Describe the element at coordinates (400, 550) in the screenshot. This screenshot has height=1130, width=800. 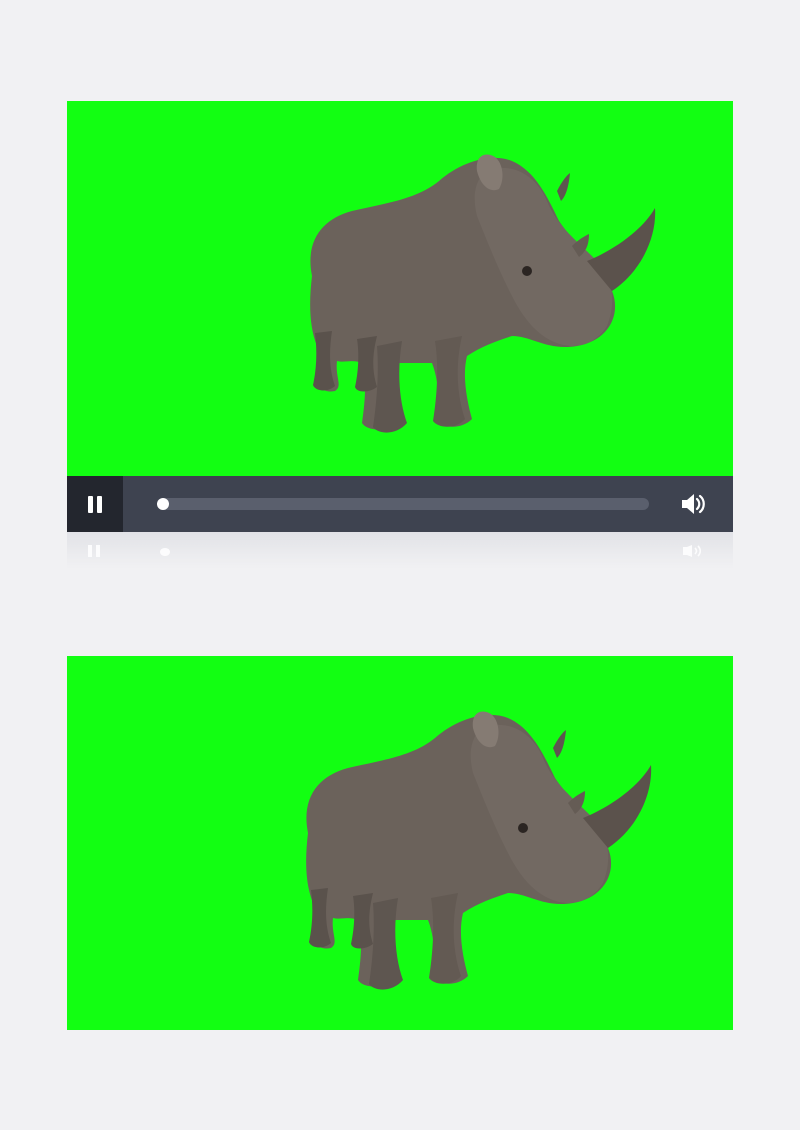
I see `player-reflection` at that location.